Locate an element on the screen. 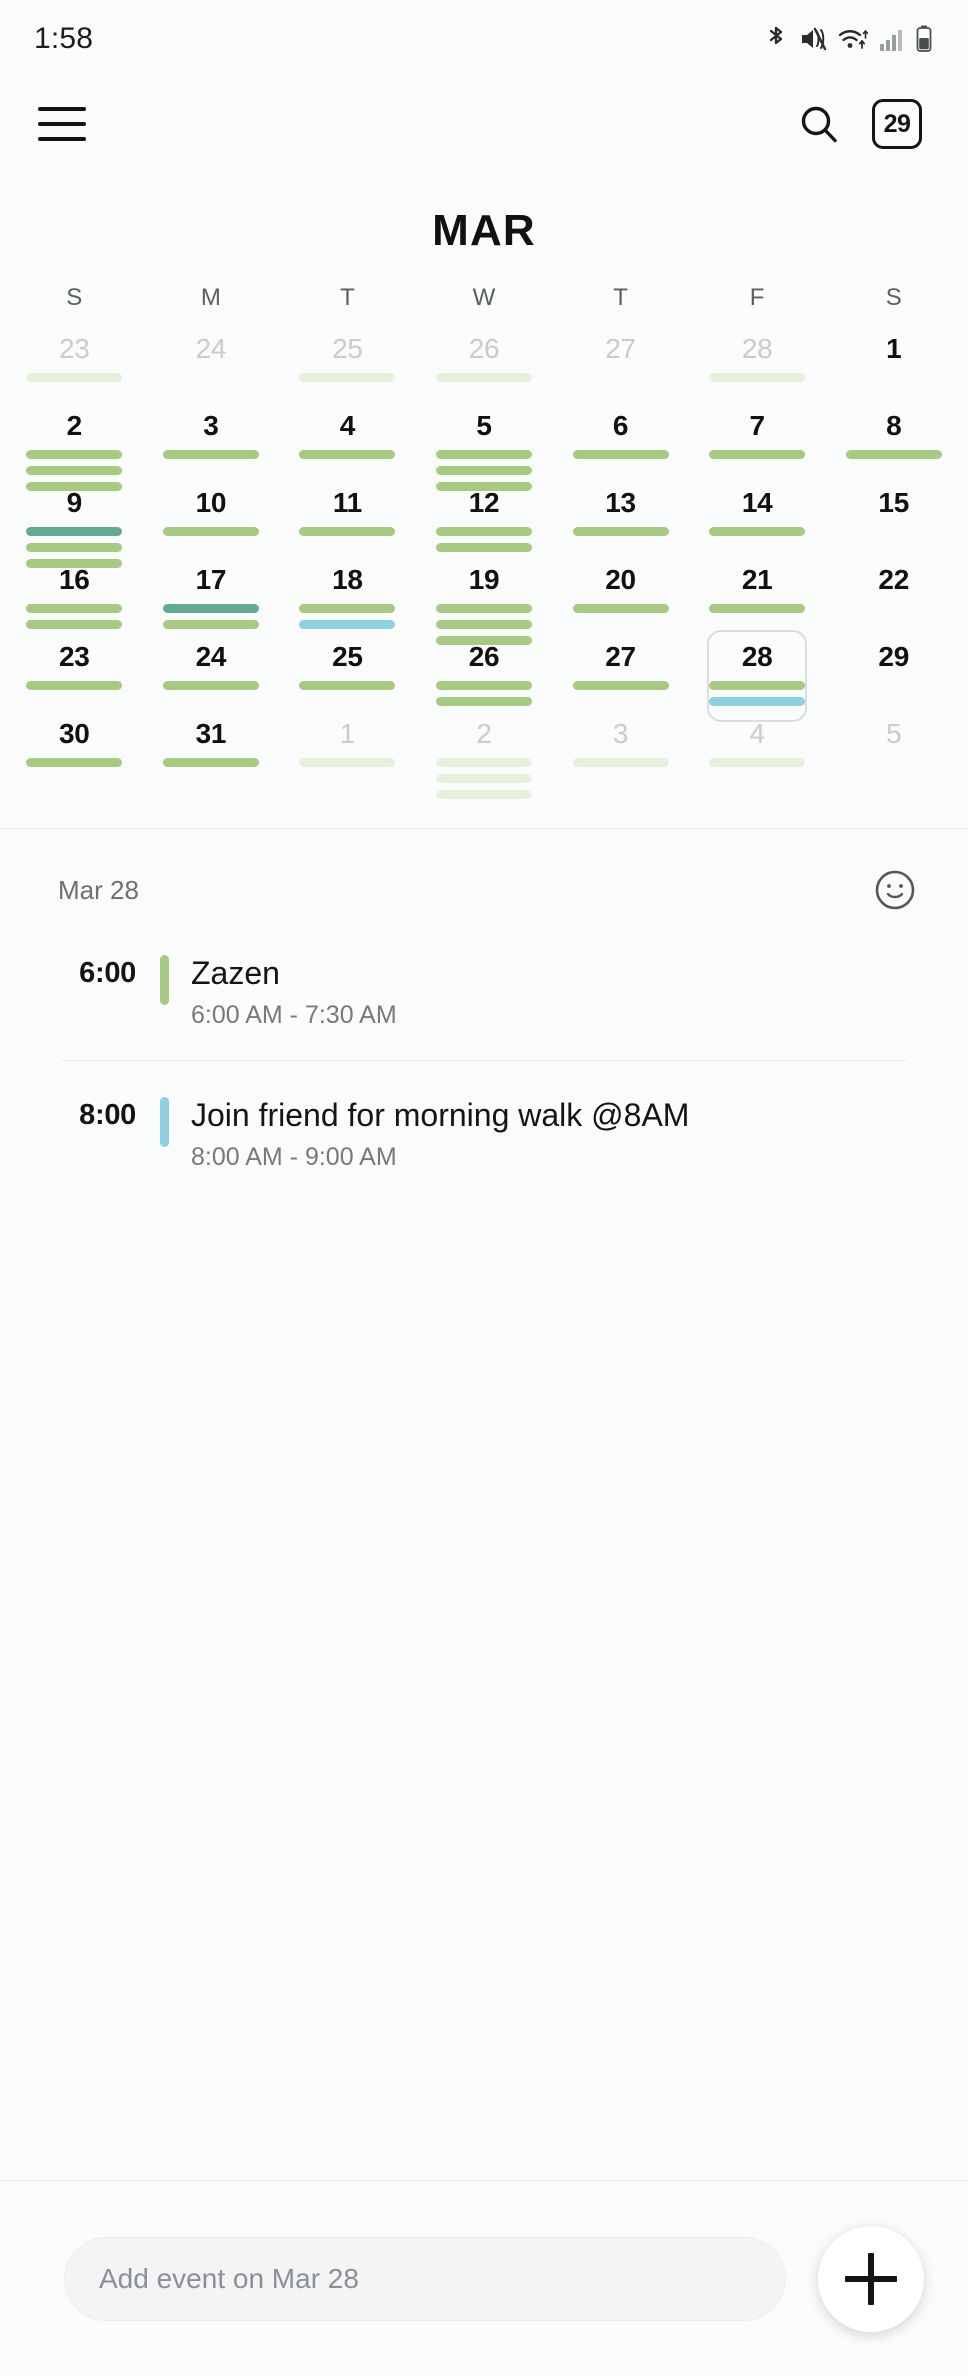  day-number: 3 is located at coordinates (620, 733).